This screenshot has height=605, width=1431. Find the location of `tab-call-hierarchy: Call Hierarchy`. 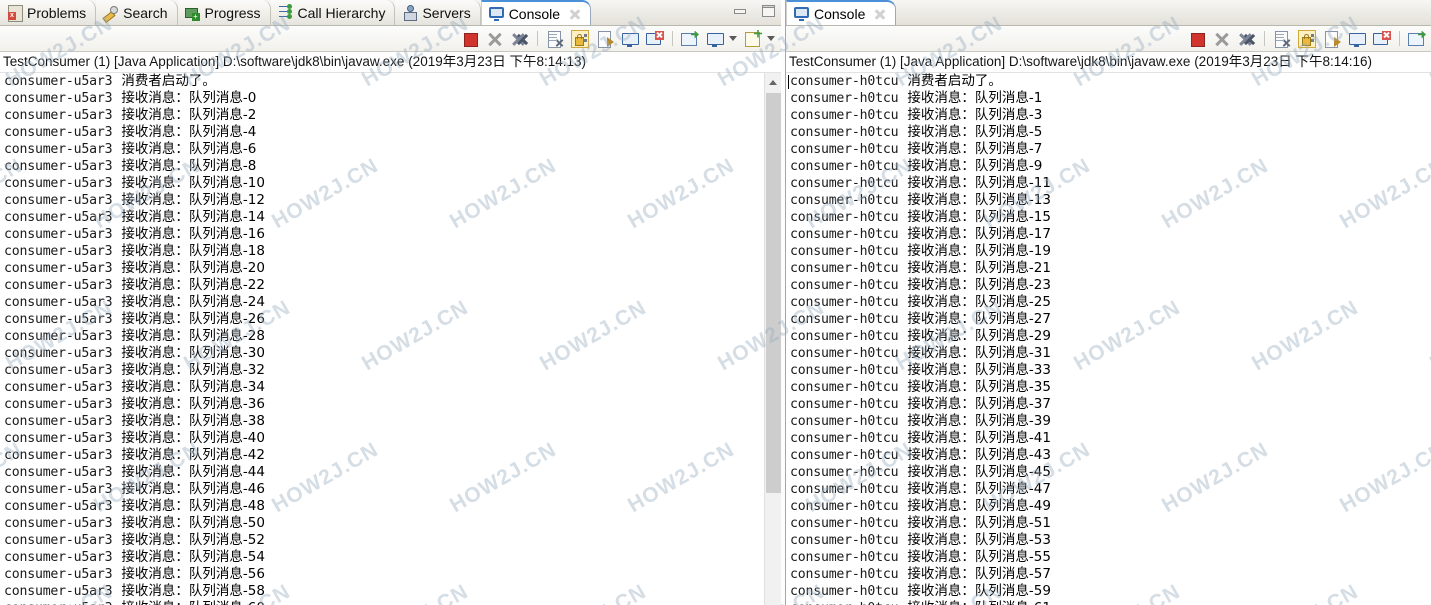

tab-call-hierarchy: Call Hierarchy is located at coordinates (333, 12).